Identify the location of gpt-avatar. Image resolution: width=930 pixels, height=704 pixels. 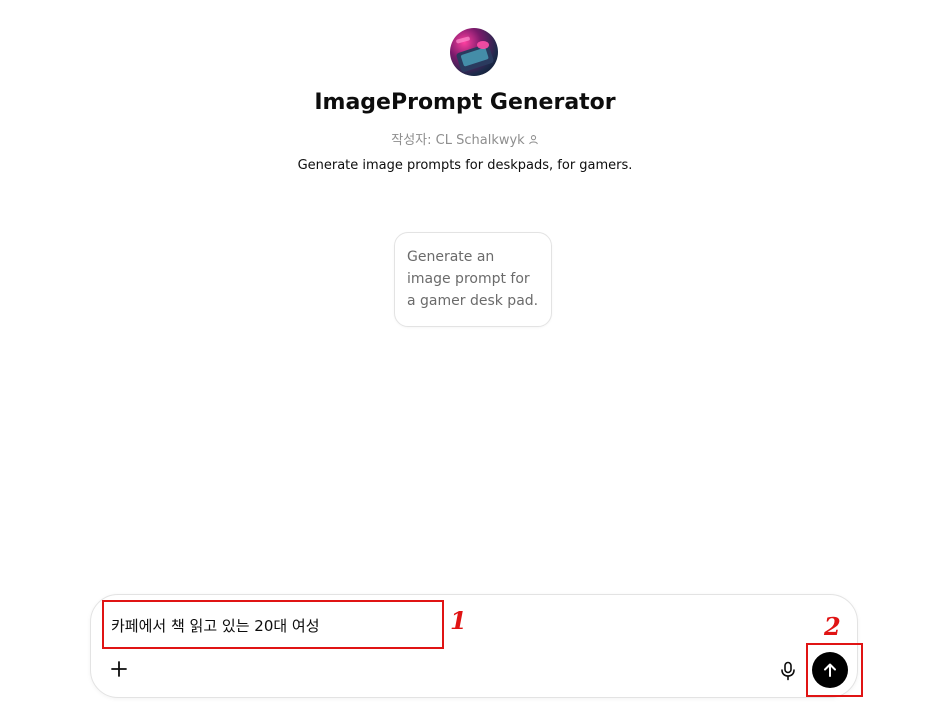
(474, 52).